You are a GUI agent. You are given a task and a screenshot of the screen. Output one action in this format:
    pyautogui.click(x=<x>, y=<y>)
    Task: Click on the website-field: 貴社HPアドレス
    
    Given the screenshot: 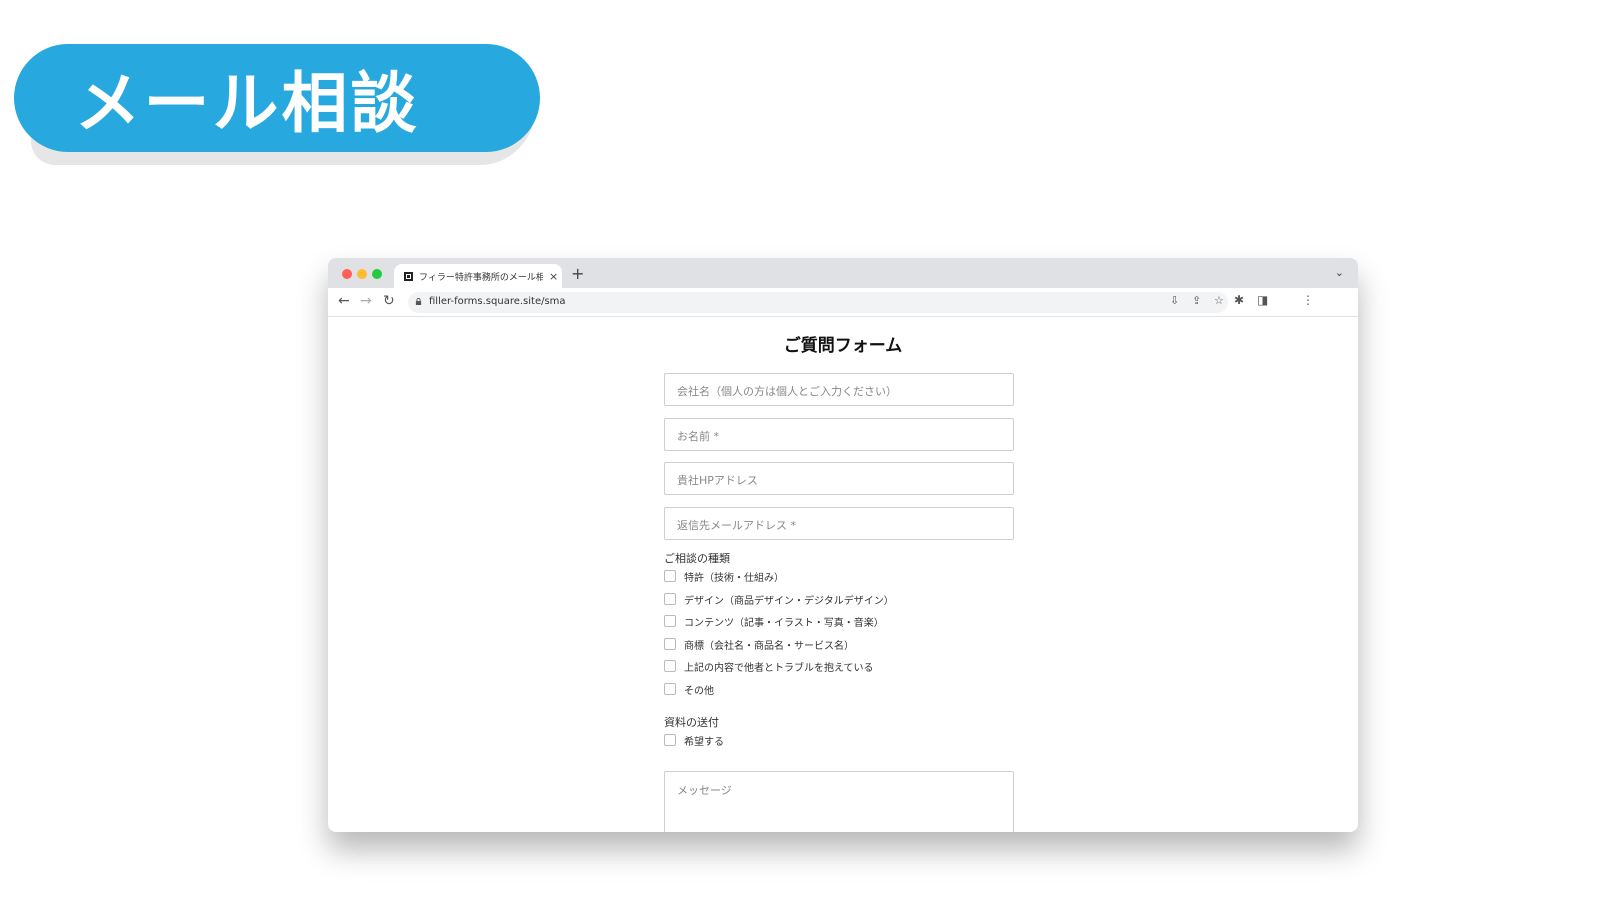 What is the action you would take?
    pyautogui.click(x=839, y=478)
    